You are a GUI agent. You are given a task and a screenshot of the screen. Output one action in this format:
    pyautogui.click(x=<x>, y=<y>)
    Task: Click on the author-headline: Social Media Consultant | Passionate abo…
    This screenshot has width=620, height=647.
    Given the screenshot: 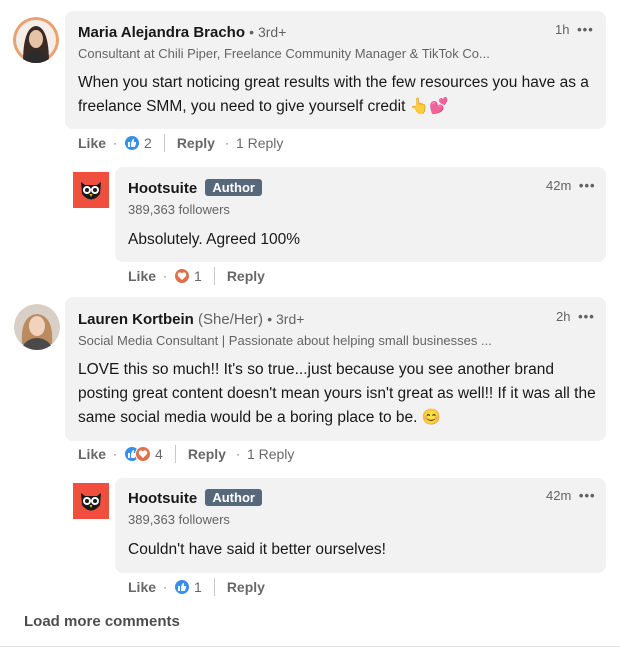 What is the action you would take?
    pyautogui.click(x=285, y=340)
    